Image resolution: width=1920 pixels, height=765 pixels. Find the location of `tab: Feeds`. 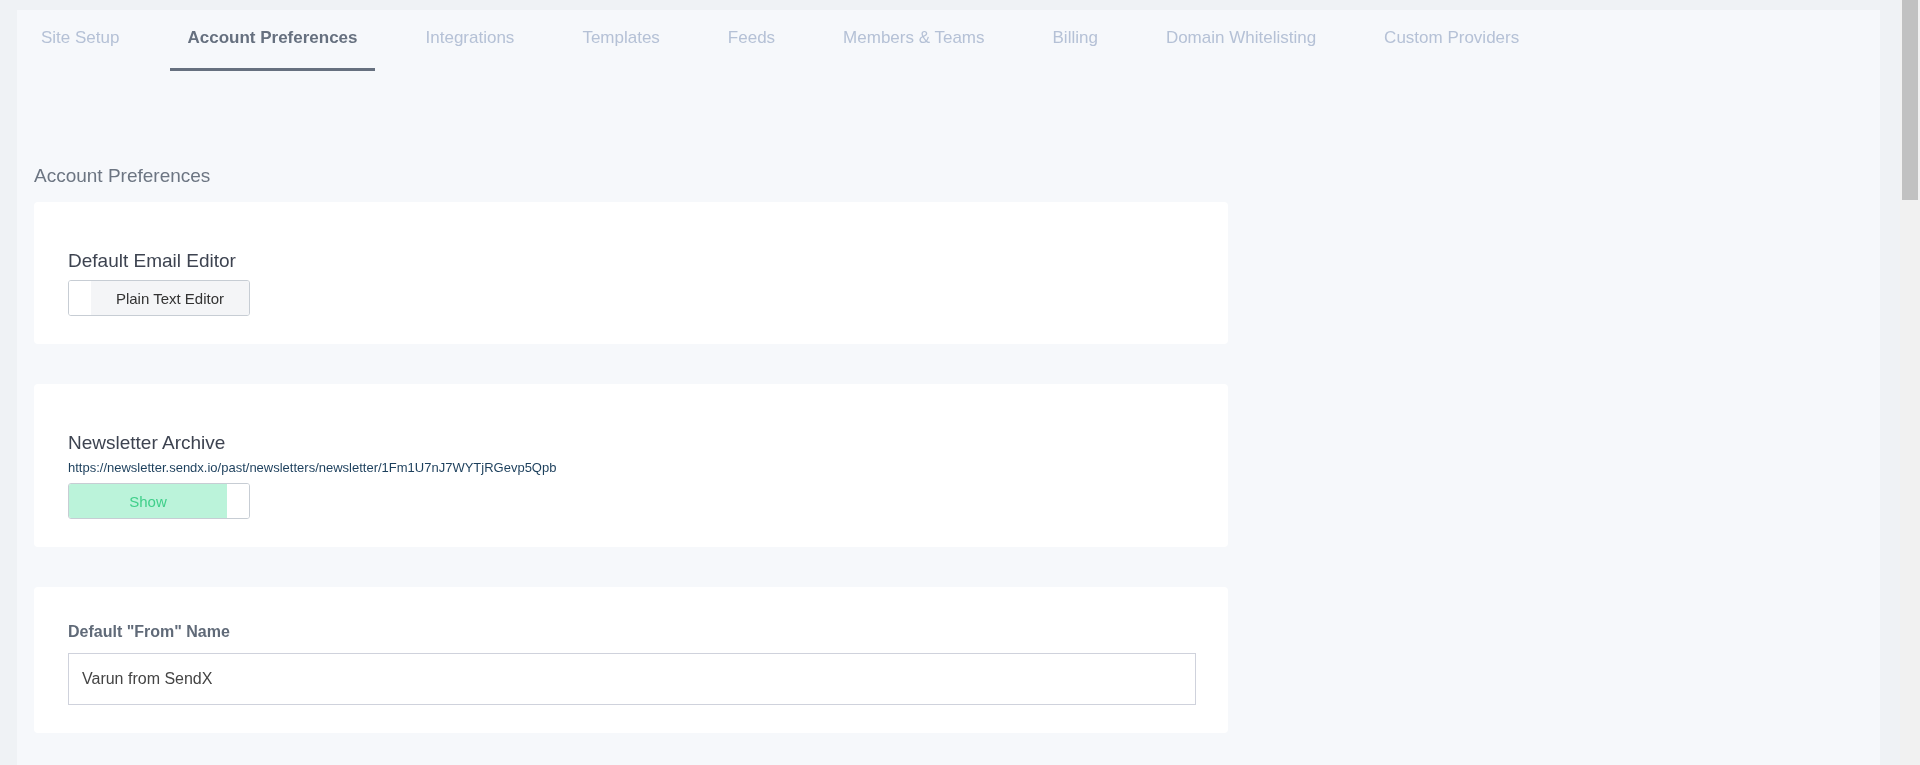

tab: Feeds is located at coordinates (751, 40).